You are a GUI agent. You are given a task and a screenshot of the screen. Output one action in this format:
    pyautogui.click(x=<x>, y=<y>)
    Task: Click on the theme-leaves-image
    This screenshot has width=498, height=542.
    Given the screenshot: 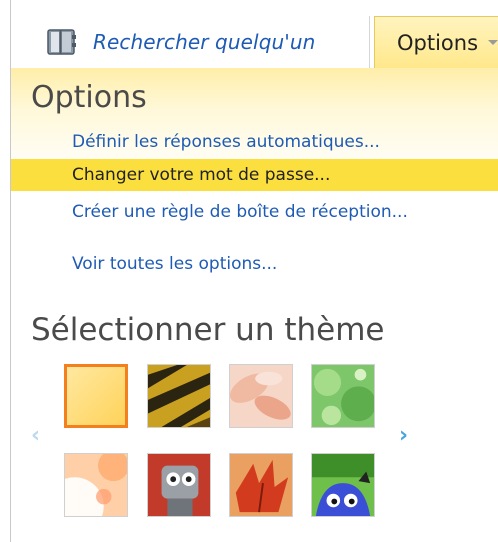 What is the action you would take?
    pyautogui.click(x=343, y=396)
    